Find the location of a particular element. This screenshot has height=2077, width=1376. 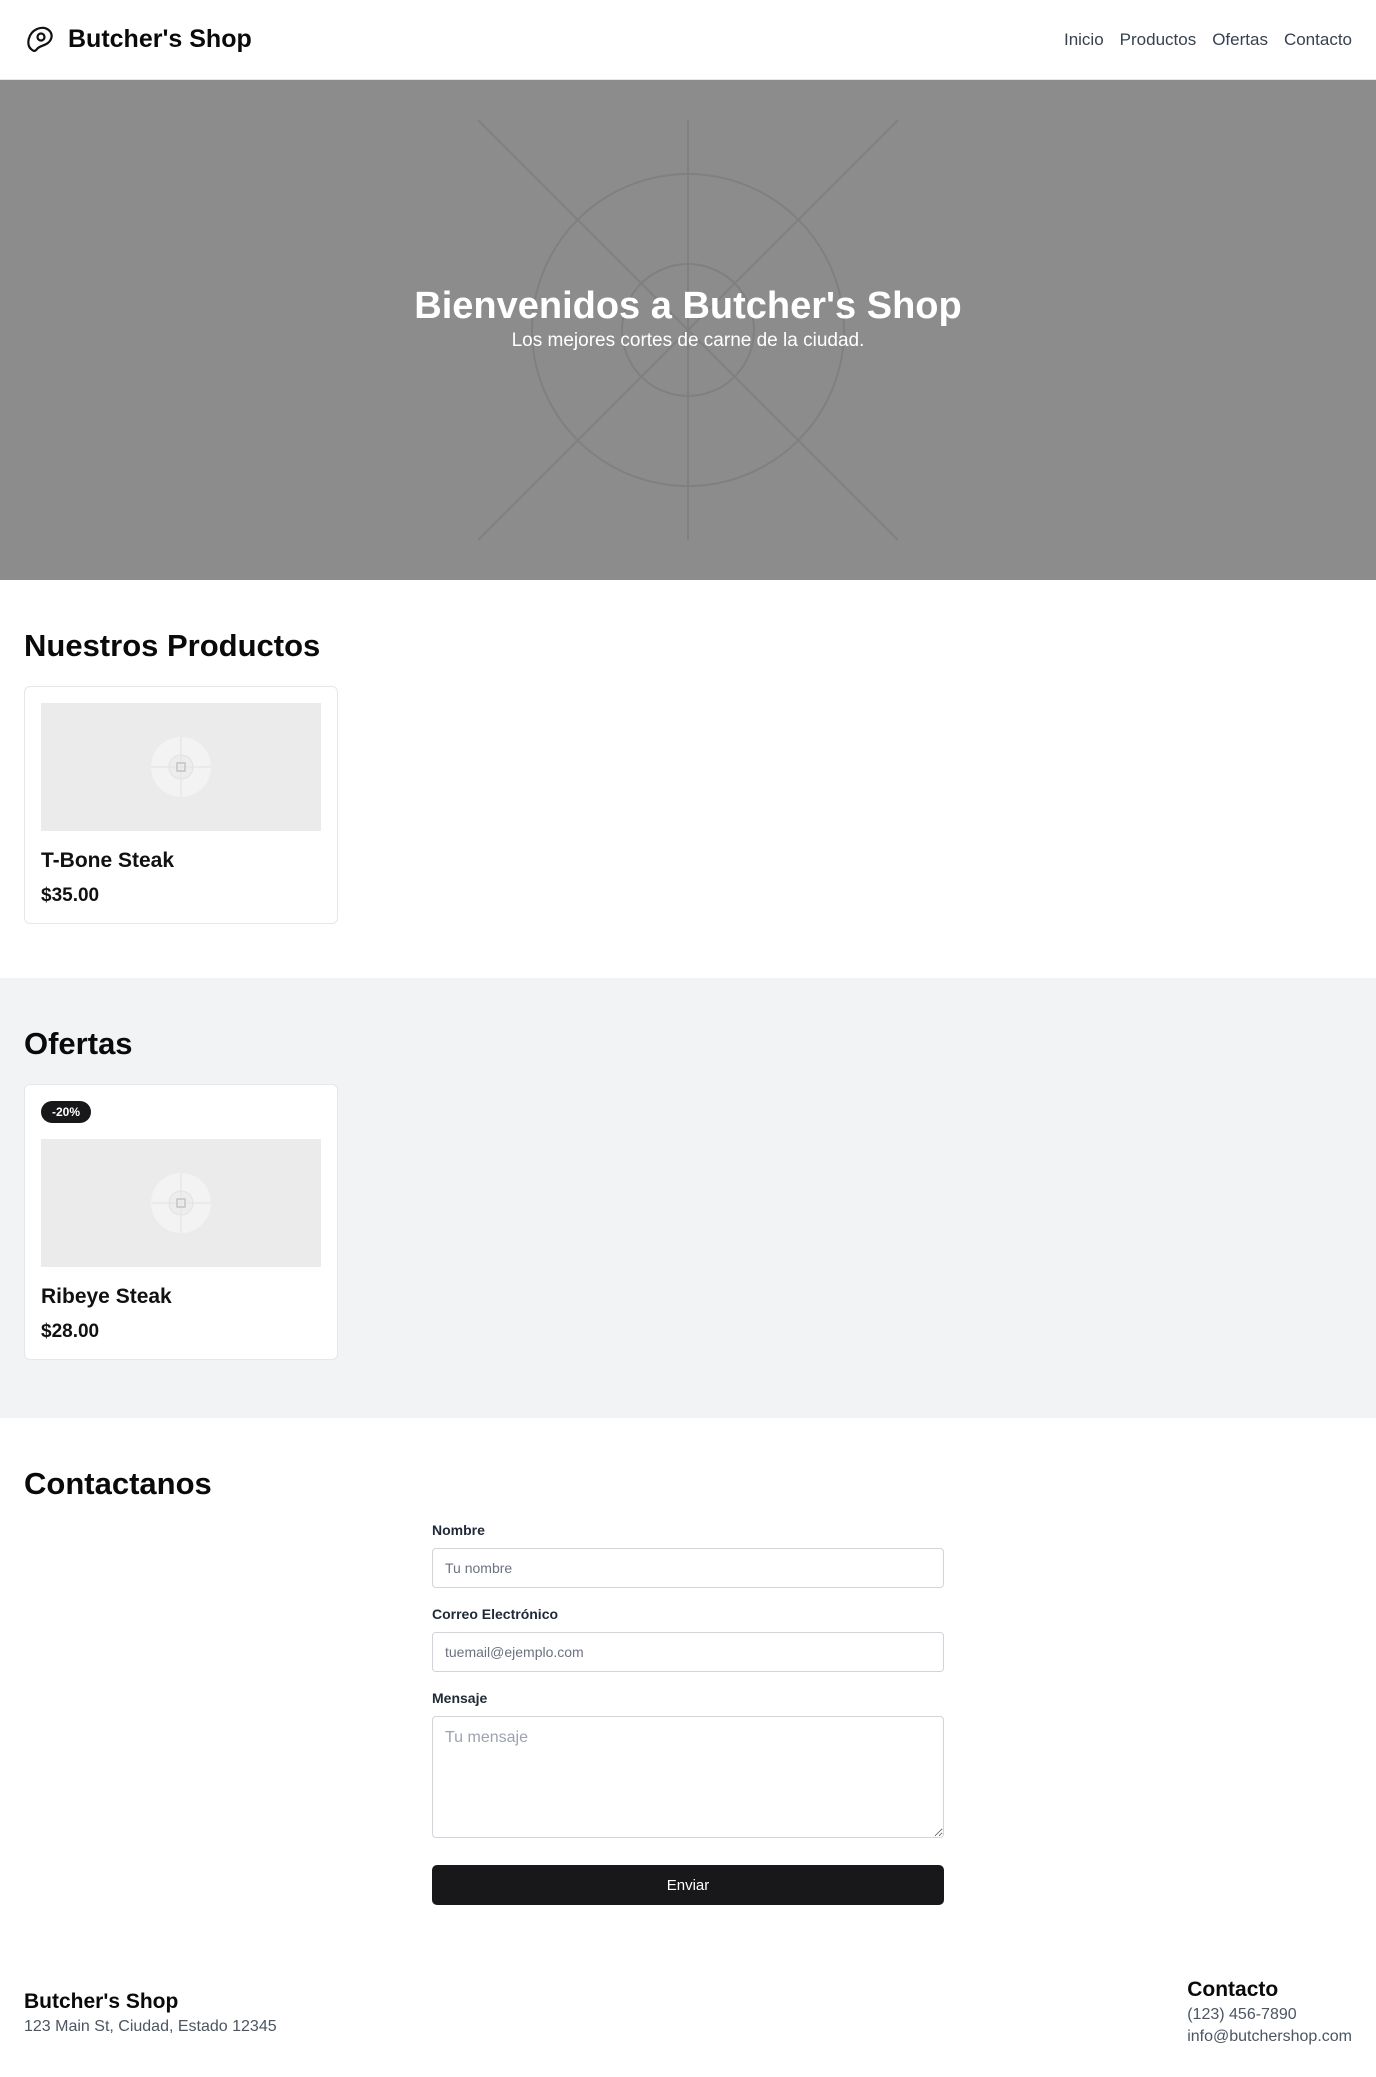

offer-price: $28.00 is located at coordinates (70, 1331).